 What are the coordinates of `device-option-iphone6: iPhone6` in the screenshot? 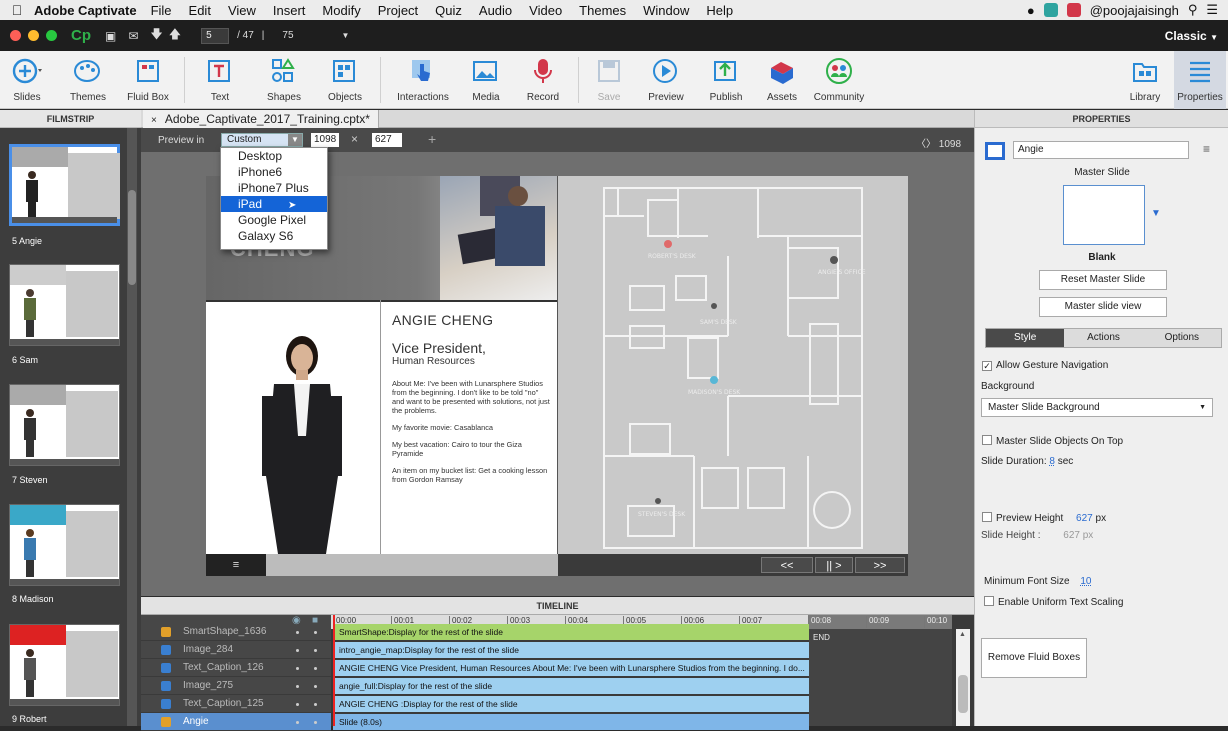 It's located at (274, 172).